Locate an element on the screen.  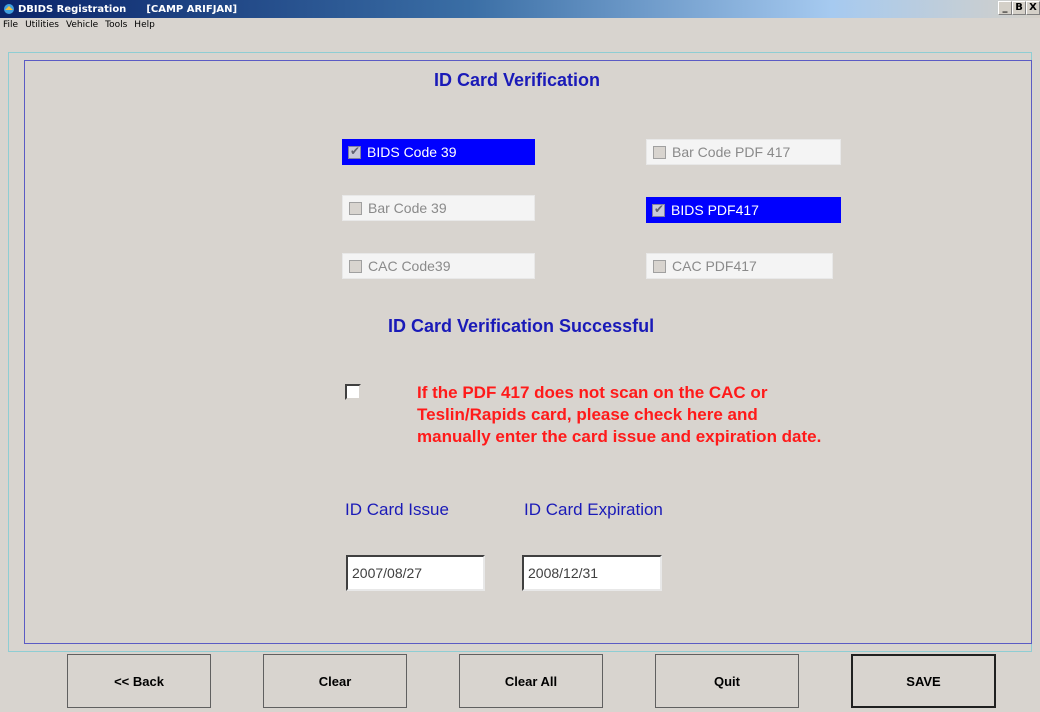
menu-utilities: Utilities is located at coordinates (42, 25).